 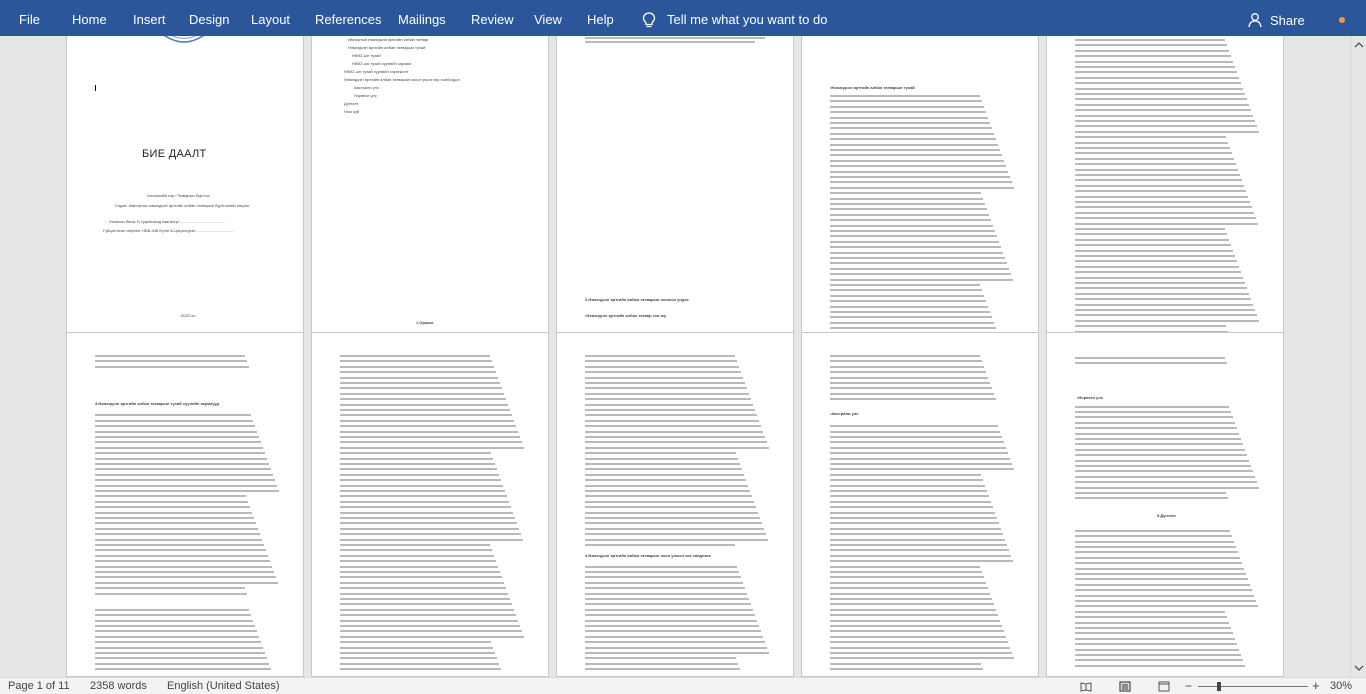 I want to click on tab-file: File, so click(x=29, y=20).